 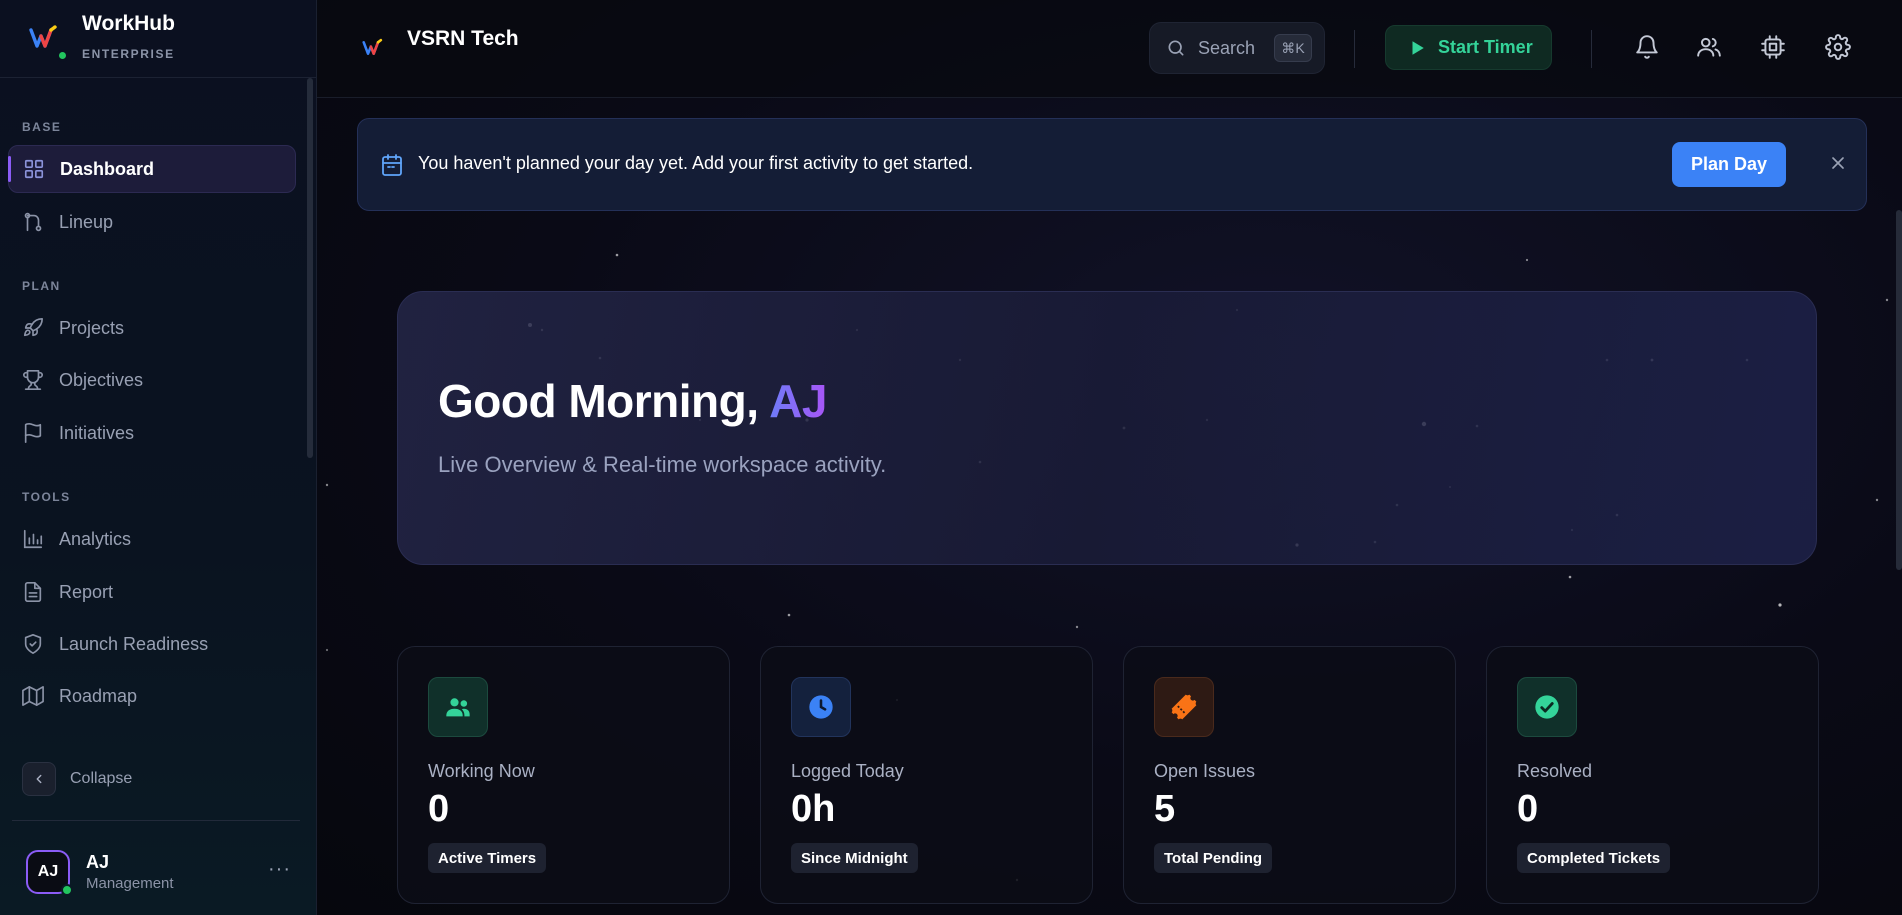 What do you see at coordinates (1594, 858) in the screenshot?
I see `stat-tag: Completed Tickets` at bounding box center [1594, 858].